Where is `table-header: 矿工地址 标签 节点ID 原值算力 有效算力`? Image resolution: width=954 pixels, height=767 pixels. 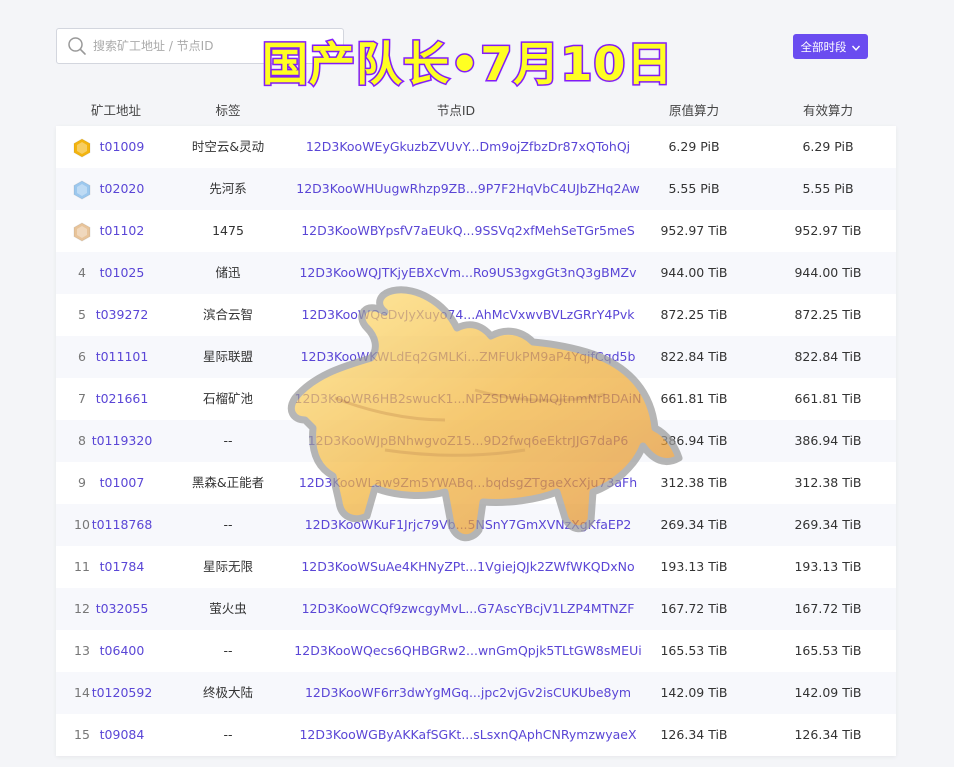
table-header: 矿工地址 标签 节点ID 原值算力 有效算力 is located at coordinates (476, 108).